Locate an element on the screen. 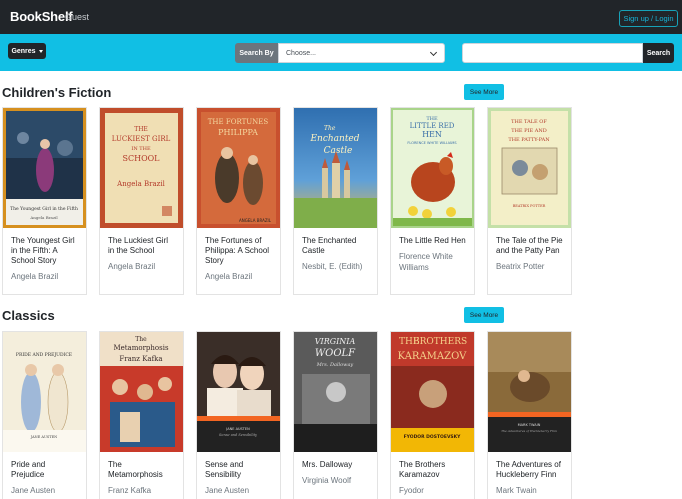  book-author: Franz Kafka is located at coordinates (130, 490).